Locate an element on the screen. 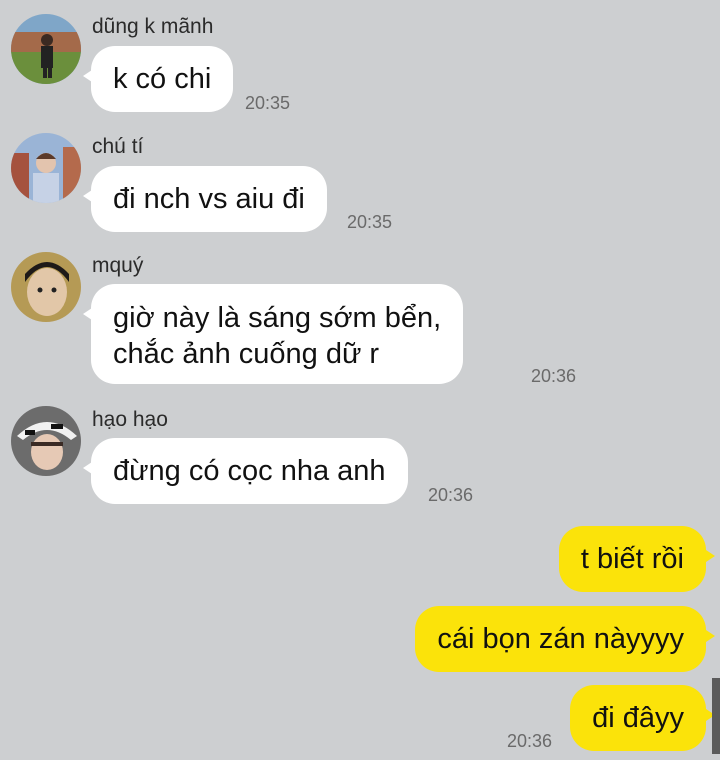  message-text: cái bọn zán nàyyyy is located at coordinates (560, 639).